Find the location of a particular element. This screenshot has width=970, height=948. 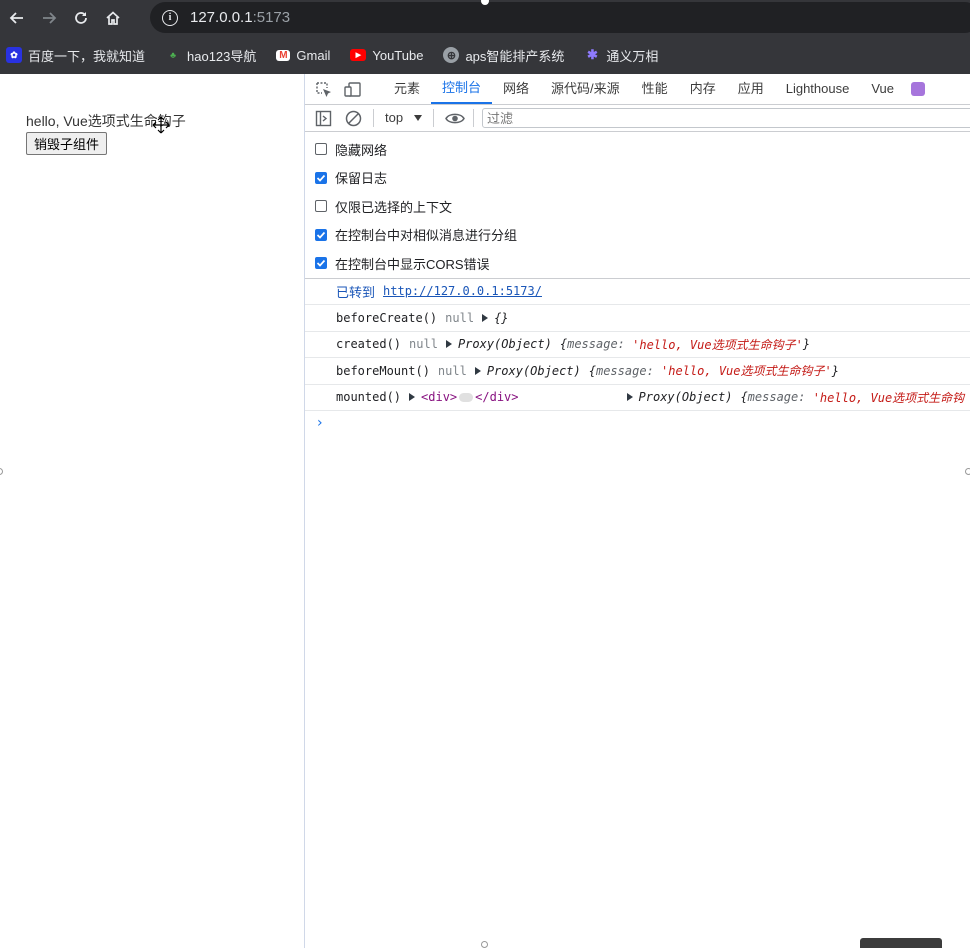

youtube-icon: ▶ is located at coordinates (358, 55).